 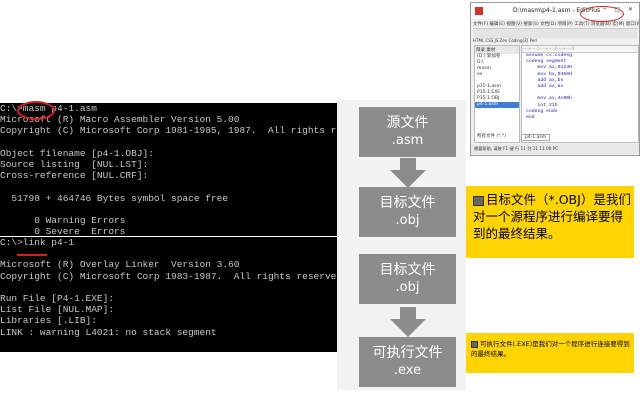 What do you see at coordinates (550, 349) in the screenshot?
I see `note-text: 可执行文件(.EXE)是我们对一个程序进行连接要得到的最终结果。` at bounding box center [550, 349].